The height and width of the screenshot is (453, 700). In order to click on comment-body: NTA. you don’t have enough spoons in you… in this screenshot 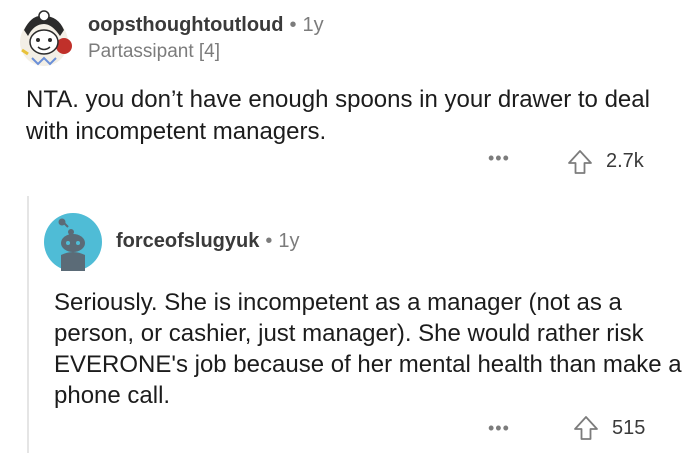, I will do `click(338, 115)`.